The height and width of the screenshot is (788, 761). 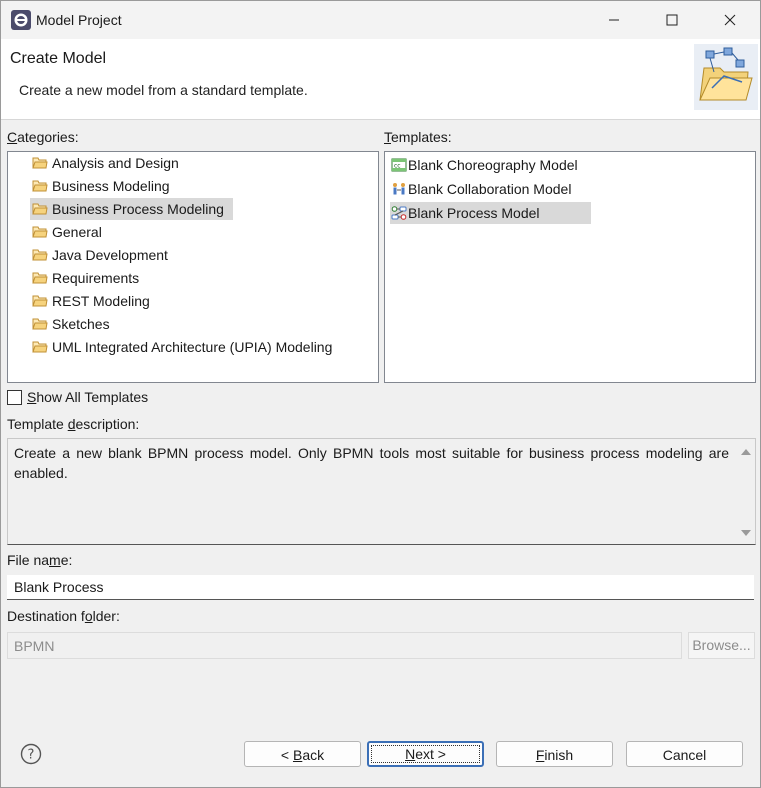 I want to click on choreography-model-icon: cc, so click(x=399, y=165).